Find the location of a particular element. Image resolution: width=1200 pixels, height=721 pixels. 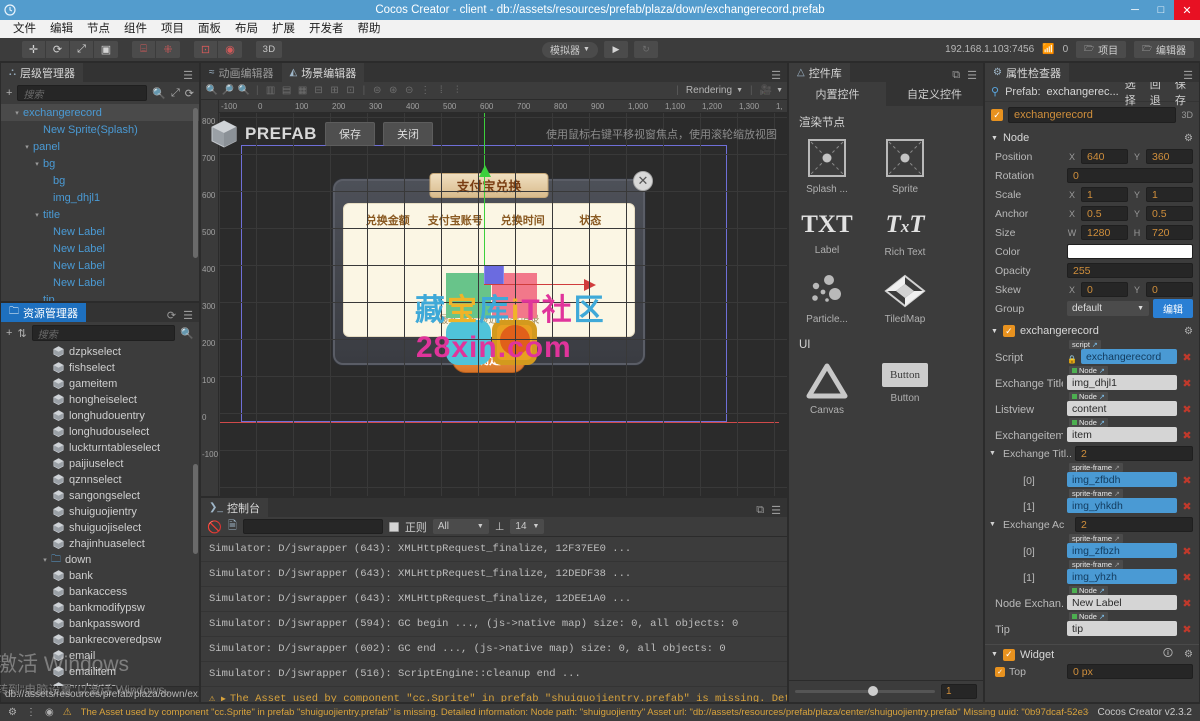

regex-checkbox is located at coordinates (393, 526).